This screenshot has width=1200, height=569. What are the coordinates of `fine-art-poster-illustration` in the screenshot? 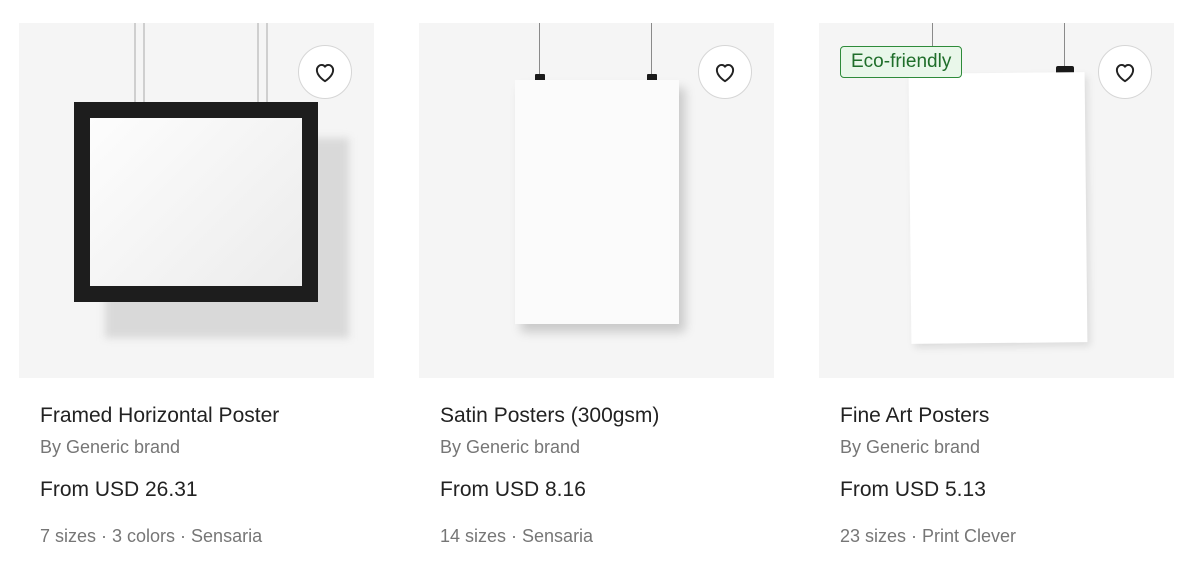 It's located at (998, 208).